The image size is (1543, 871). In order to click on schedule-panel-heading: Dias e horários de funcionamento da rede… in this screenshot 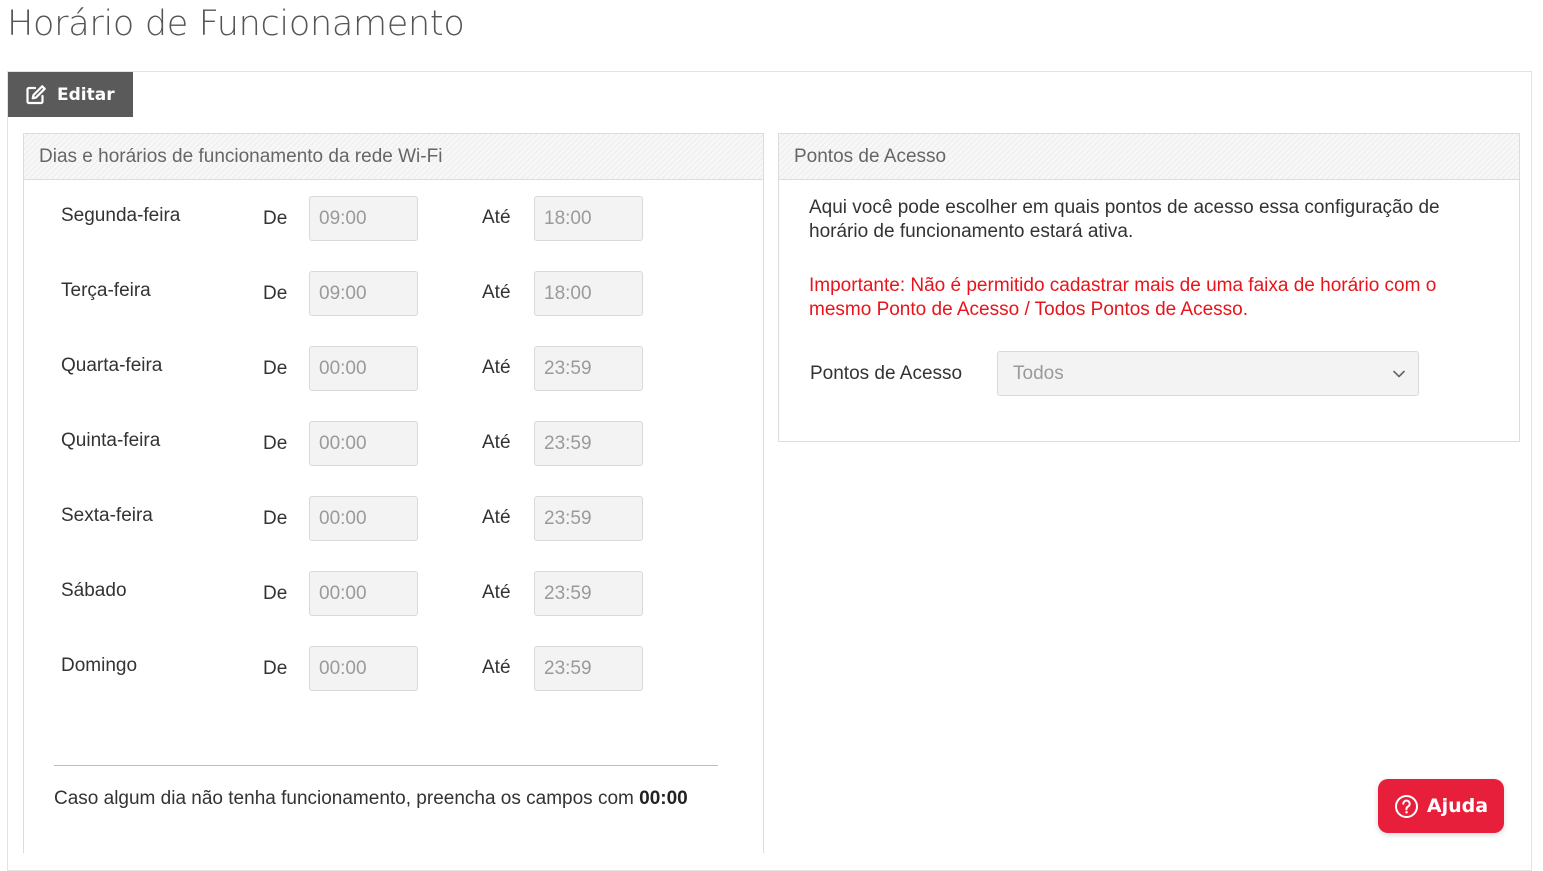, I will do `click(393, 157)`.